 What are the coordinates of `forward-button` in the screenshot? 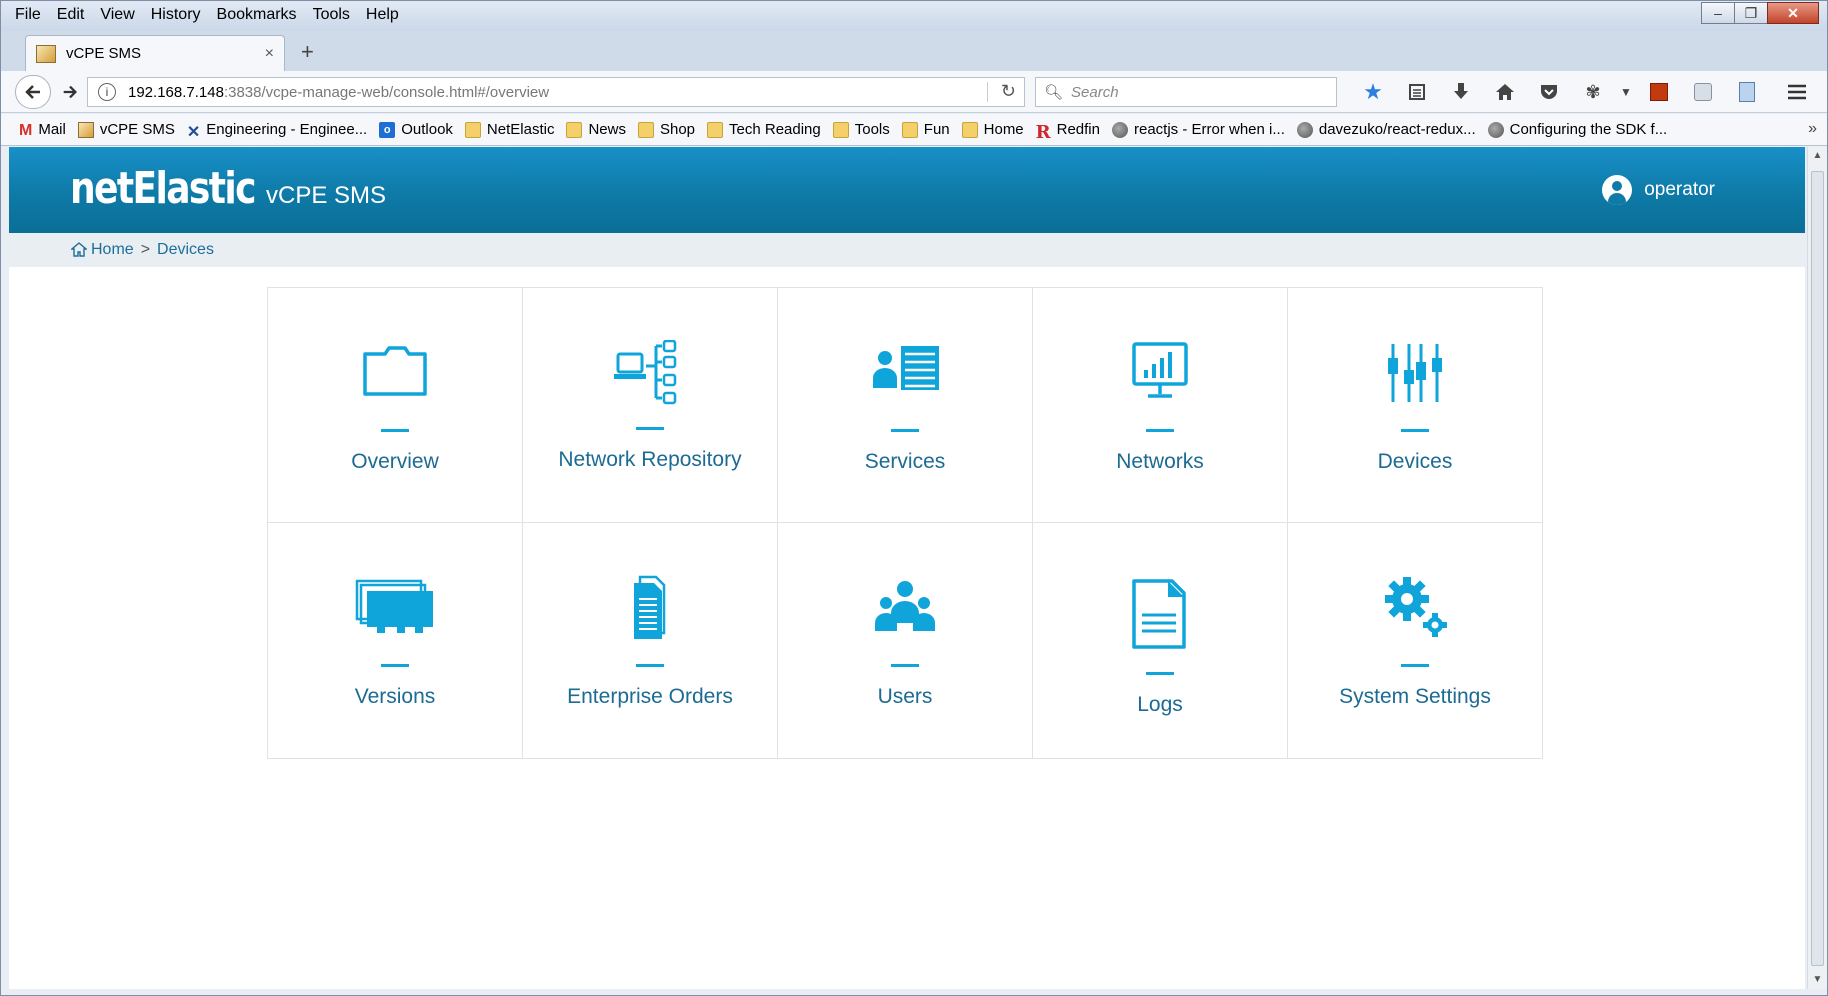 It's located at (70, 92).